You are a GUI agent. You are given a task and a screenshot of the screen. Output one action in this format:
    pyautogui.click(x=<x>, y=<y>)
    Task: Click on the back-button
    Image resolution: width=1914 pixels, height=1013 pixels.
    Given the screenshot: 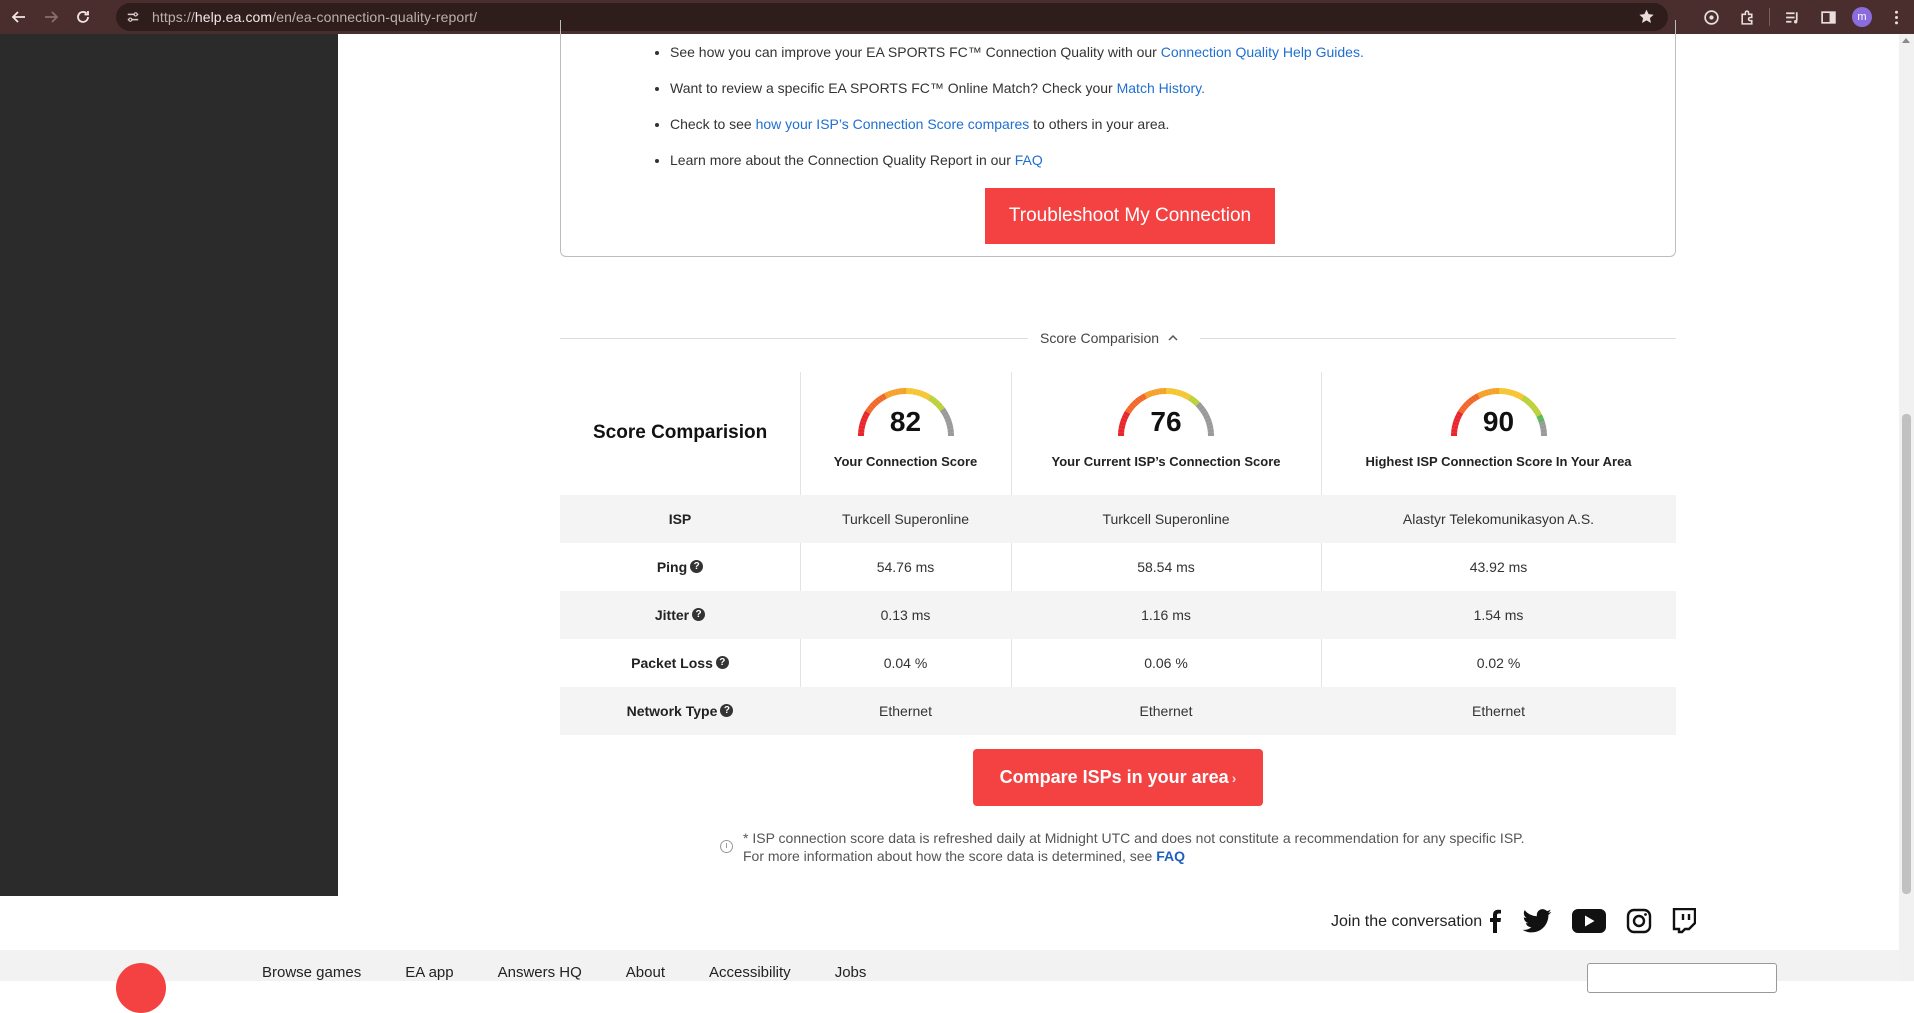 What is the action you would take?
    pyautogui.click(x=19, y=17)
    